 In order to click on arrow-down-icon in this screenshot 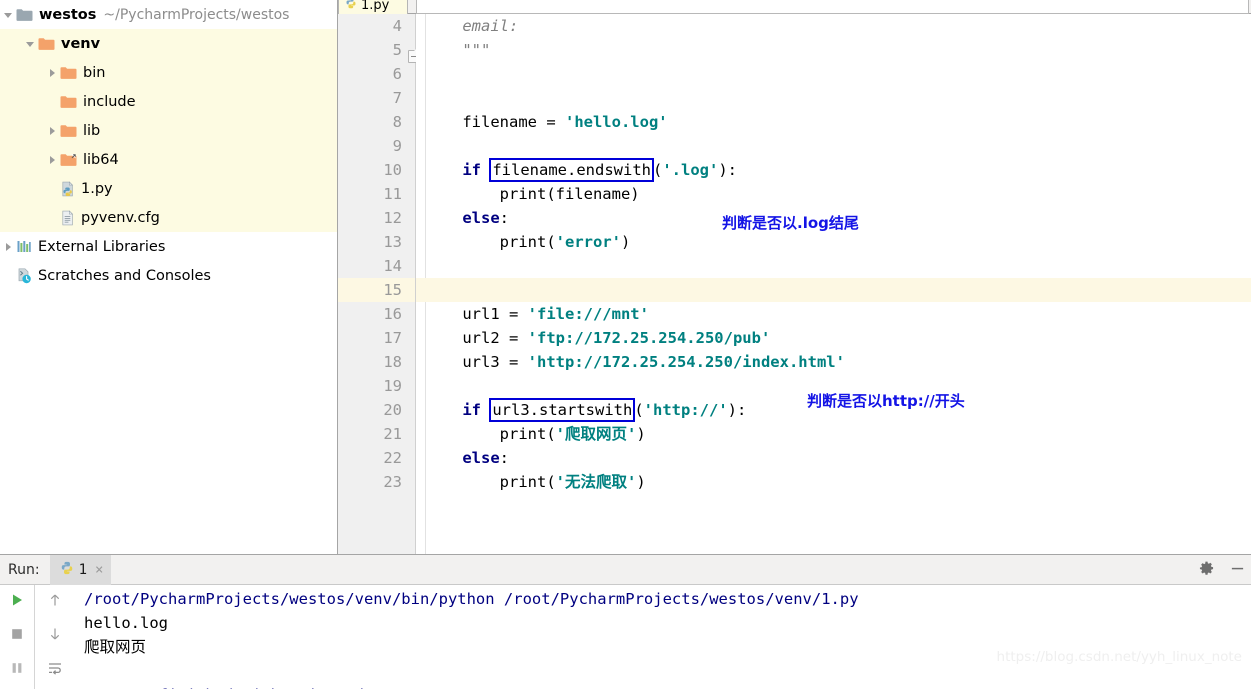, I will do `click(55, 636)`.